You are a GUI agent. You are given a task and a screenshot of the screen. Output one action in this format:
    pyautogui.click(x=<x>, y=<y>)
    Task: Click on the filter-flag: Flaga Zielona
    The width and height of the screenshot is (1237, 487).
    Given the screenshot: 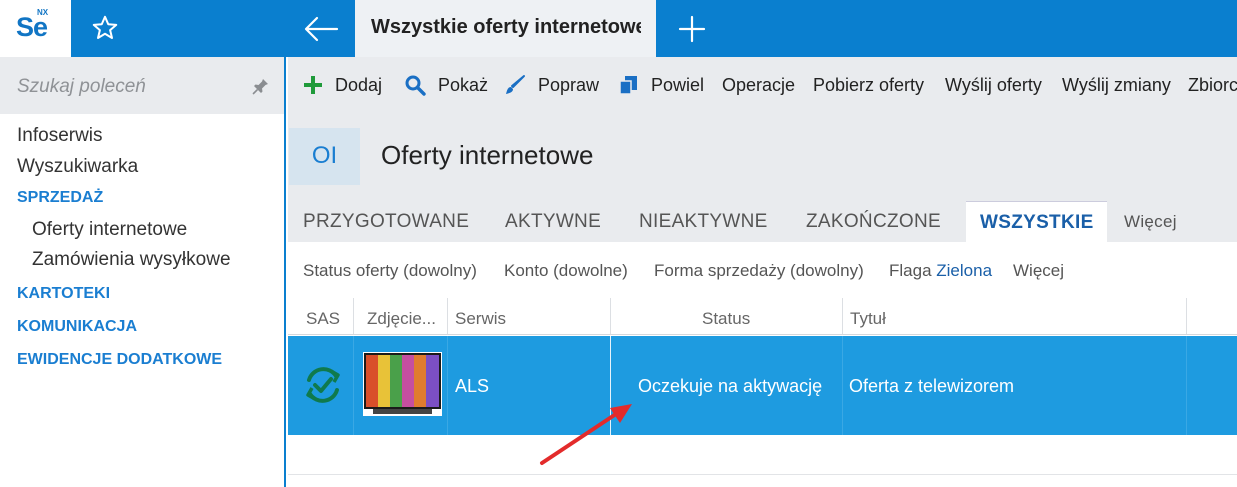 What is the action you would take?
    pyautogui.click(x=940, y=271)
    